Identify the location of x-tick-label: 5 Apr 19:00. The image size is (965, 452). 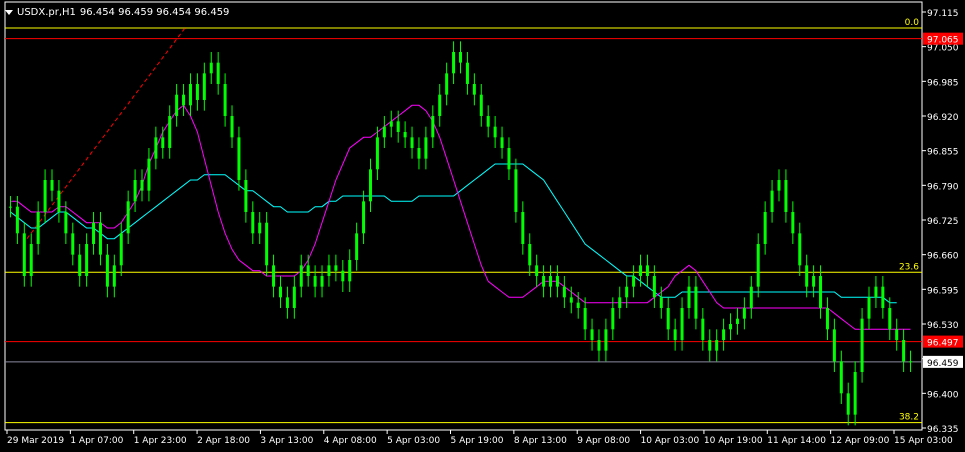
(477, 441).